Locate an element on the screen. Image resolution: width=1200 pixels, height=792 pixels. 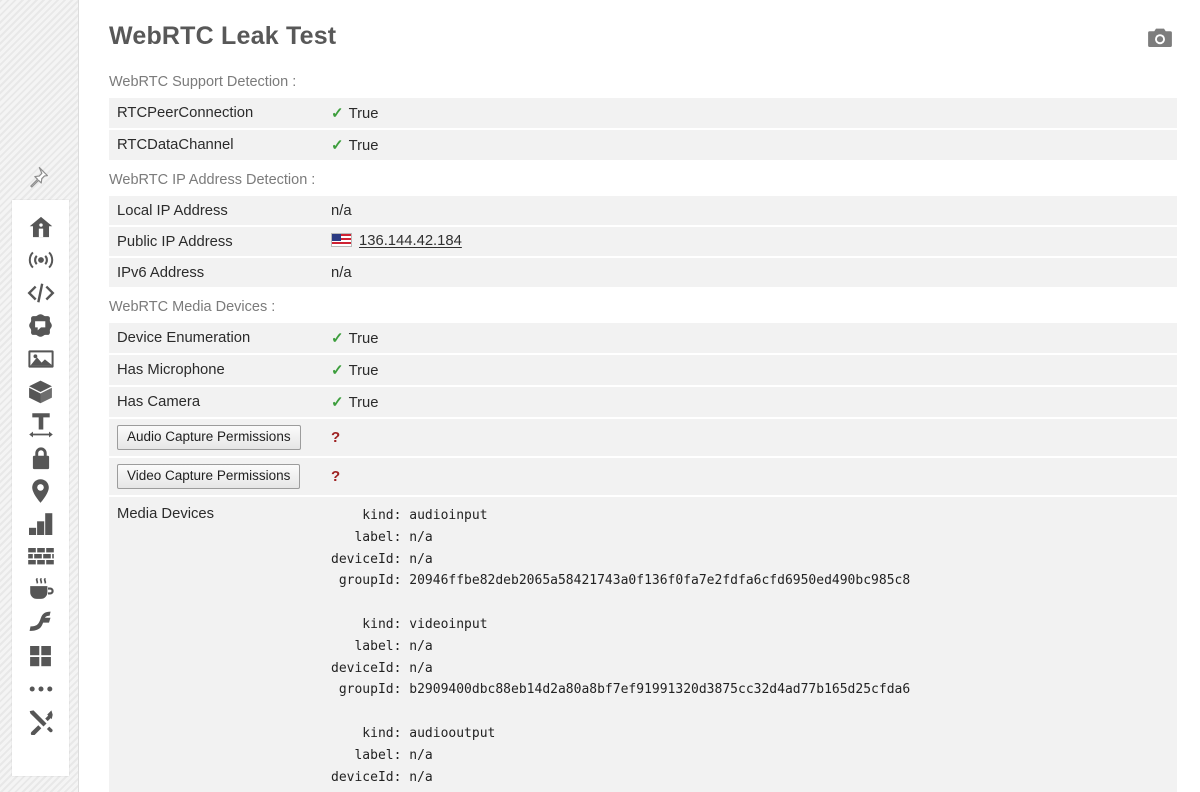
sidebar-item-stats is located at coordinates (41, 523).